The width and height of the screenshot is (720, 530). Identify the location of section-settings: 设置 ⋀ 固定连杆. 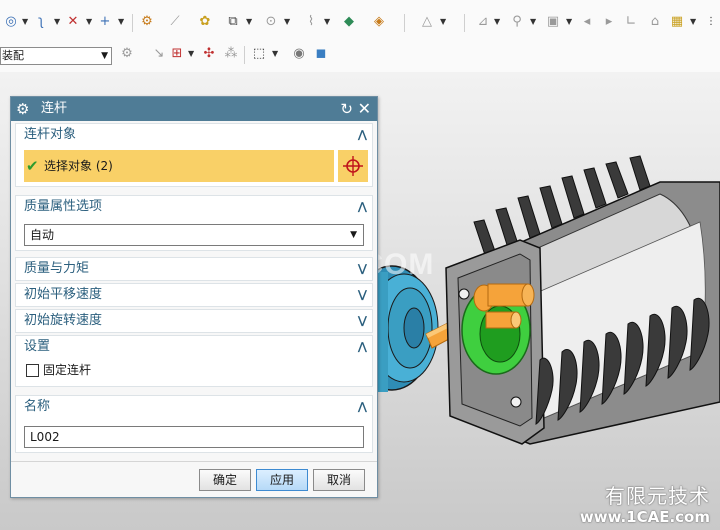
(194, 361).